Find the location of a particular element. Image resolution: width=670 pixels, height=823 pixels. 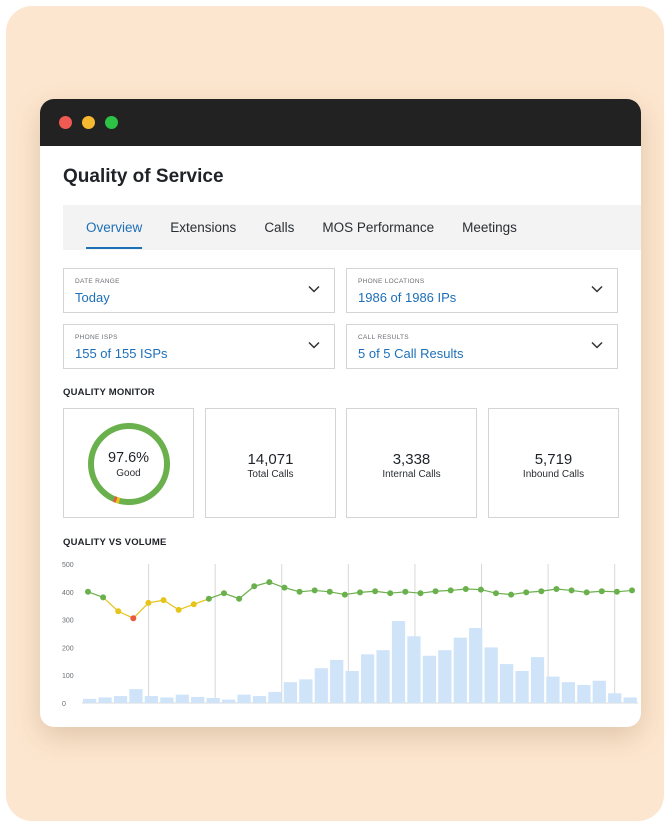

page-title: Quality of Service is located at coordinates (143, 176).